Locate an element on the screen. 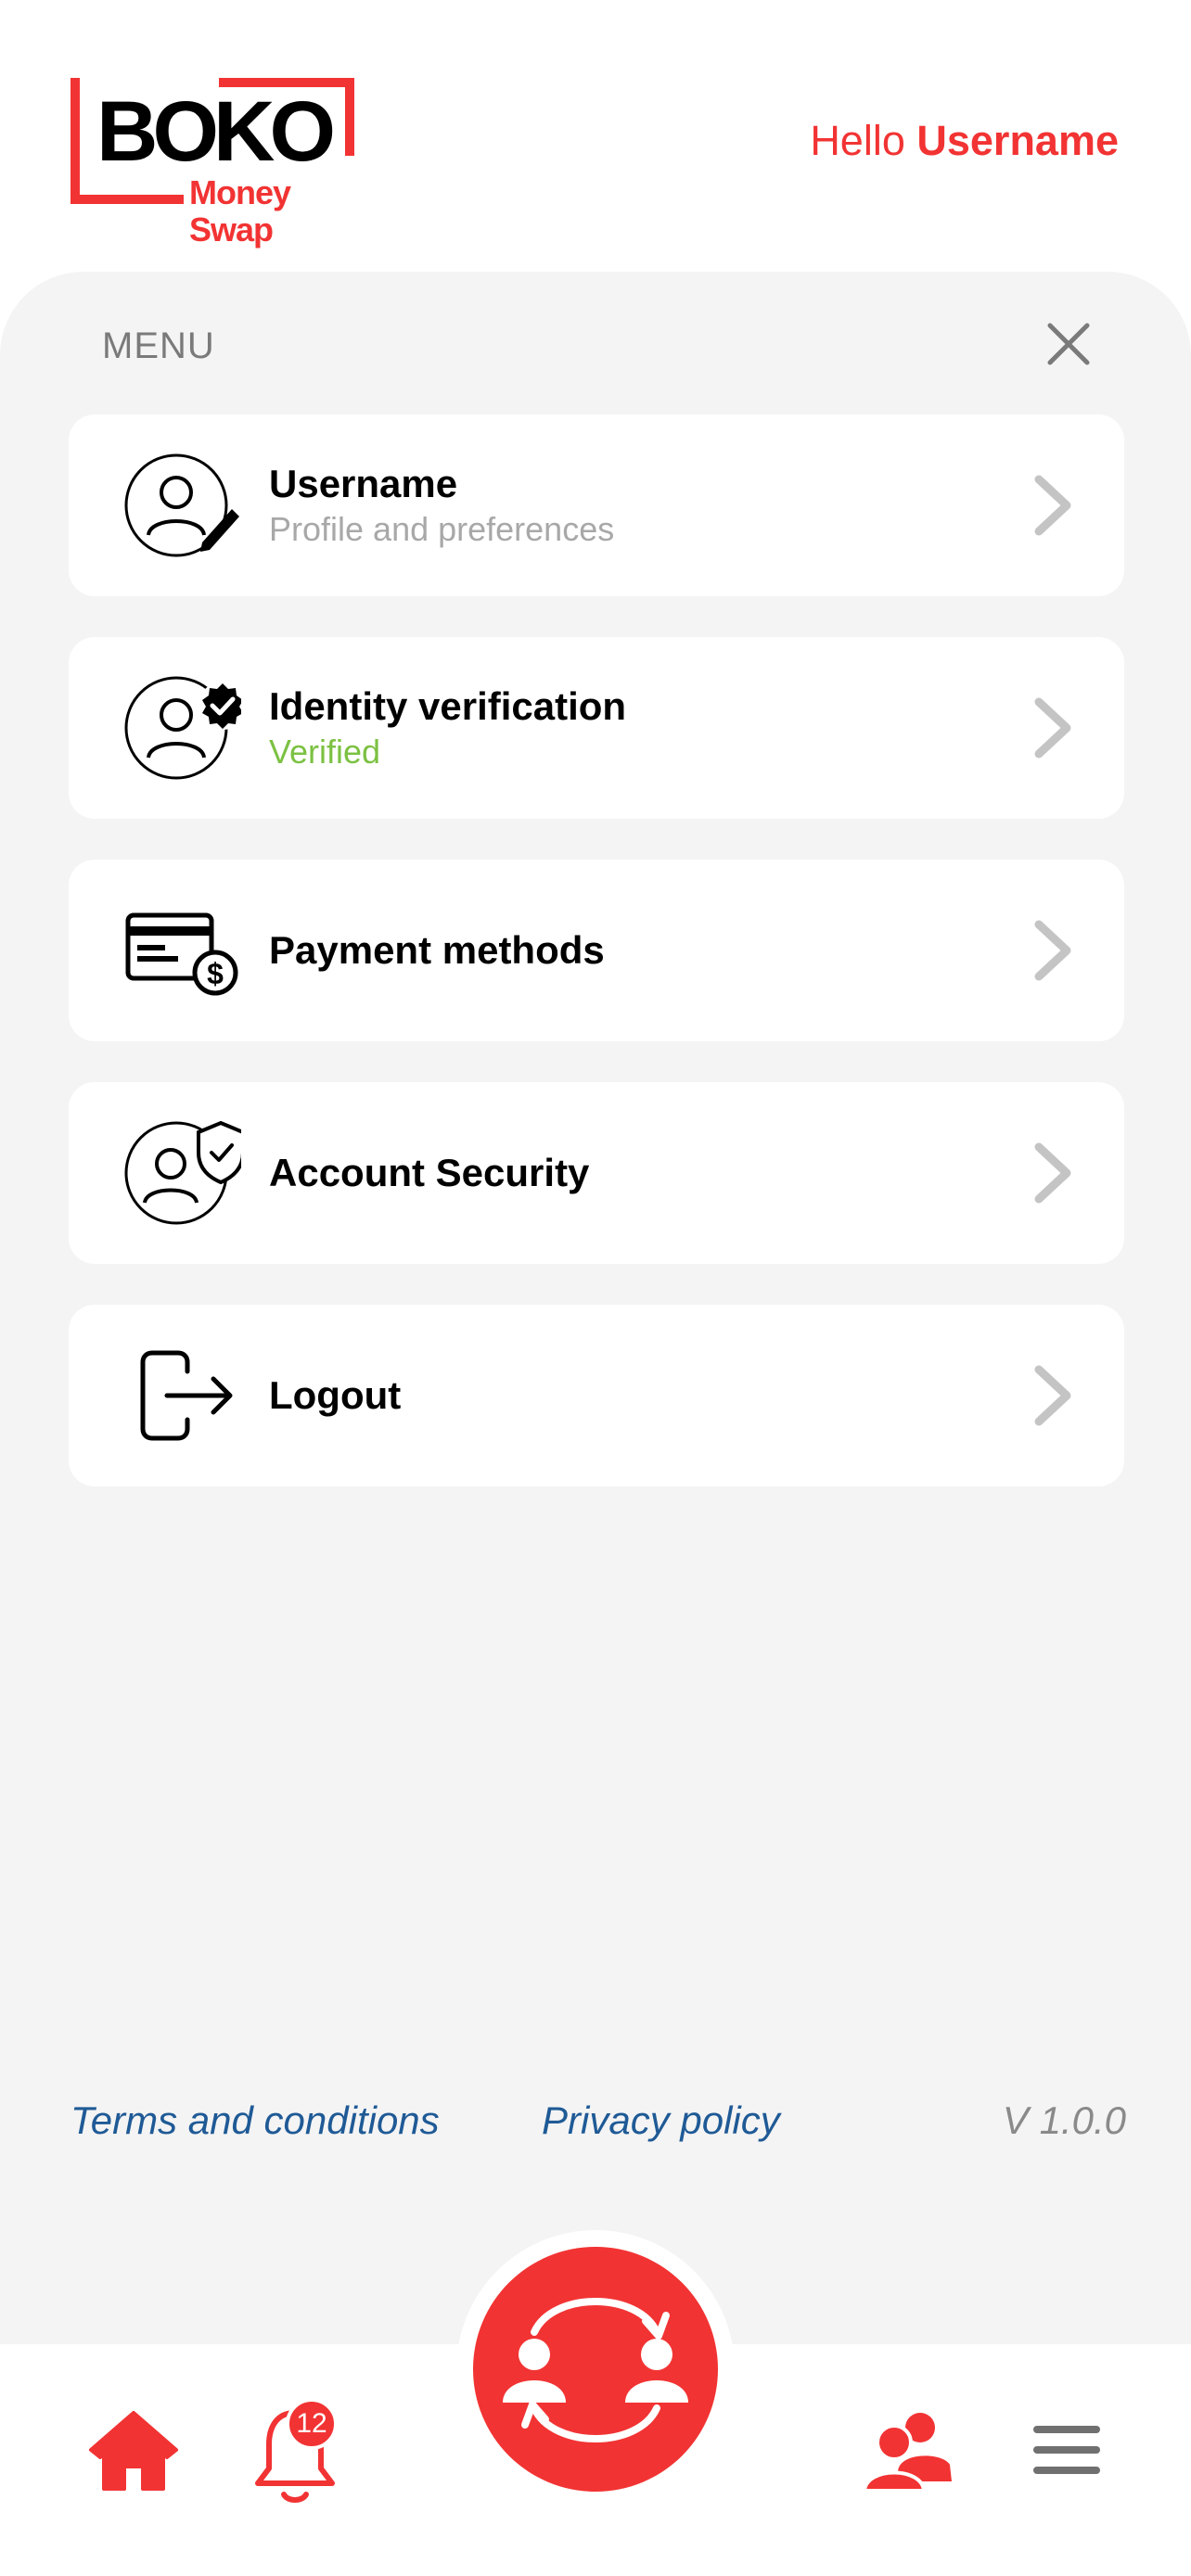 The image size is (1191, 2576). logo-text: BOKO is located at coordinates (216, 131).